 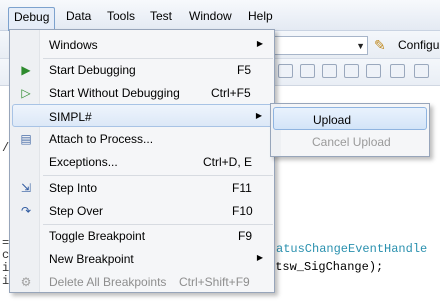 What do you see at coordinates (142, 210) in the screenshot?
I see `menu-item-step-over: ↷ Step Over F10` at bounding box center [142, 210].